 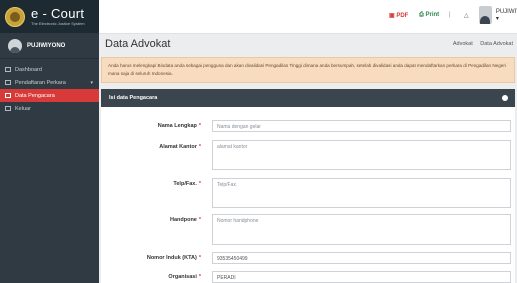 I want to click on nomor-induk-input: 93535450499, so click(x=361, y=258).